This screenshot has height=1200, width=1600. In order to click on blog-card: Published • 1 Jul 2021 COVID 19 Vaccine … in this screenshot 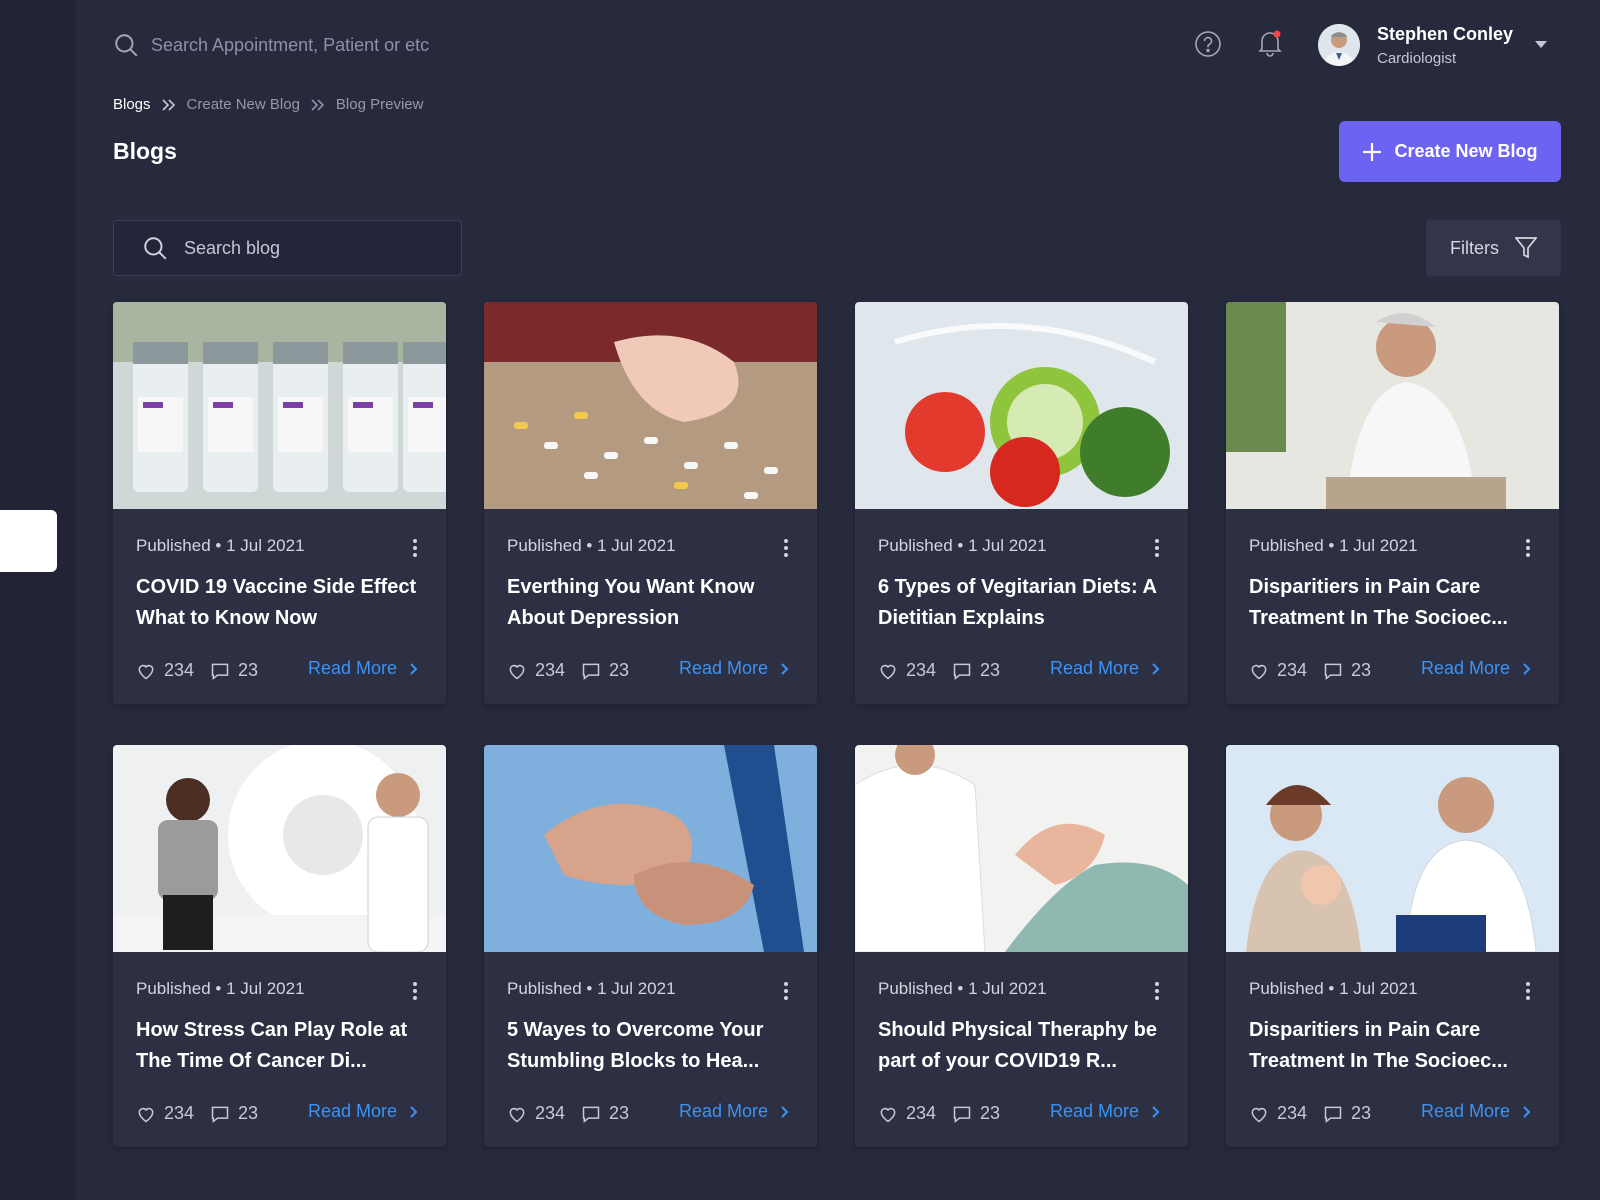, I will do `click(279, 503)`.